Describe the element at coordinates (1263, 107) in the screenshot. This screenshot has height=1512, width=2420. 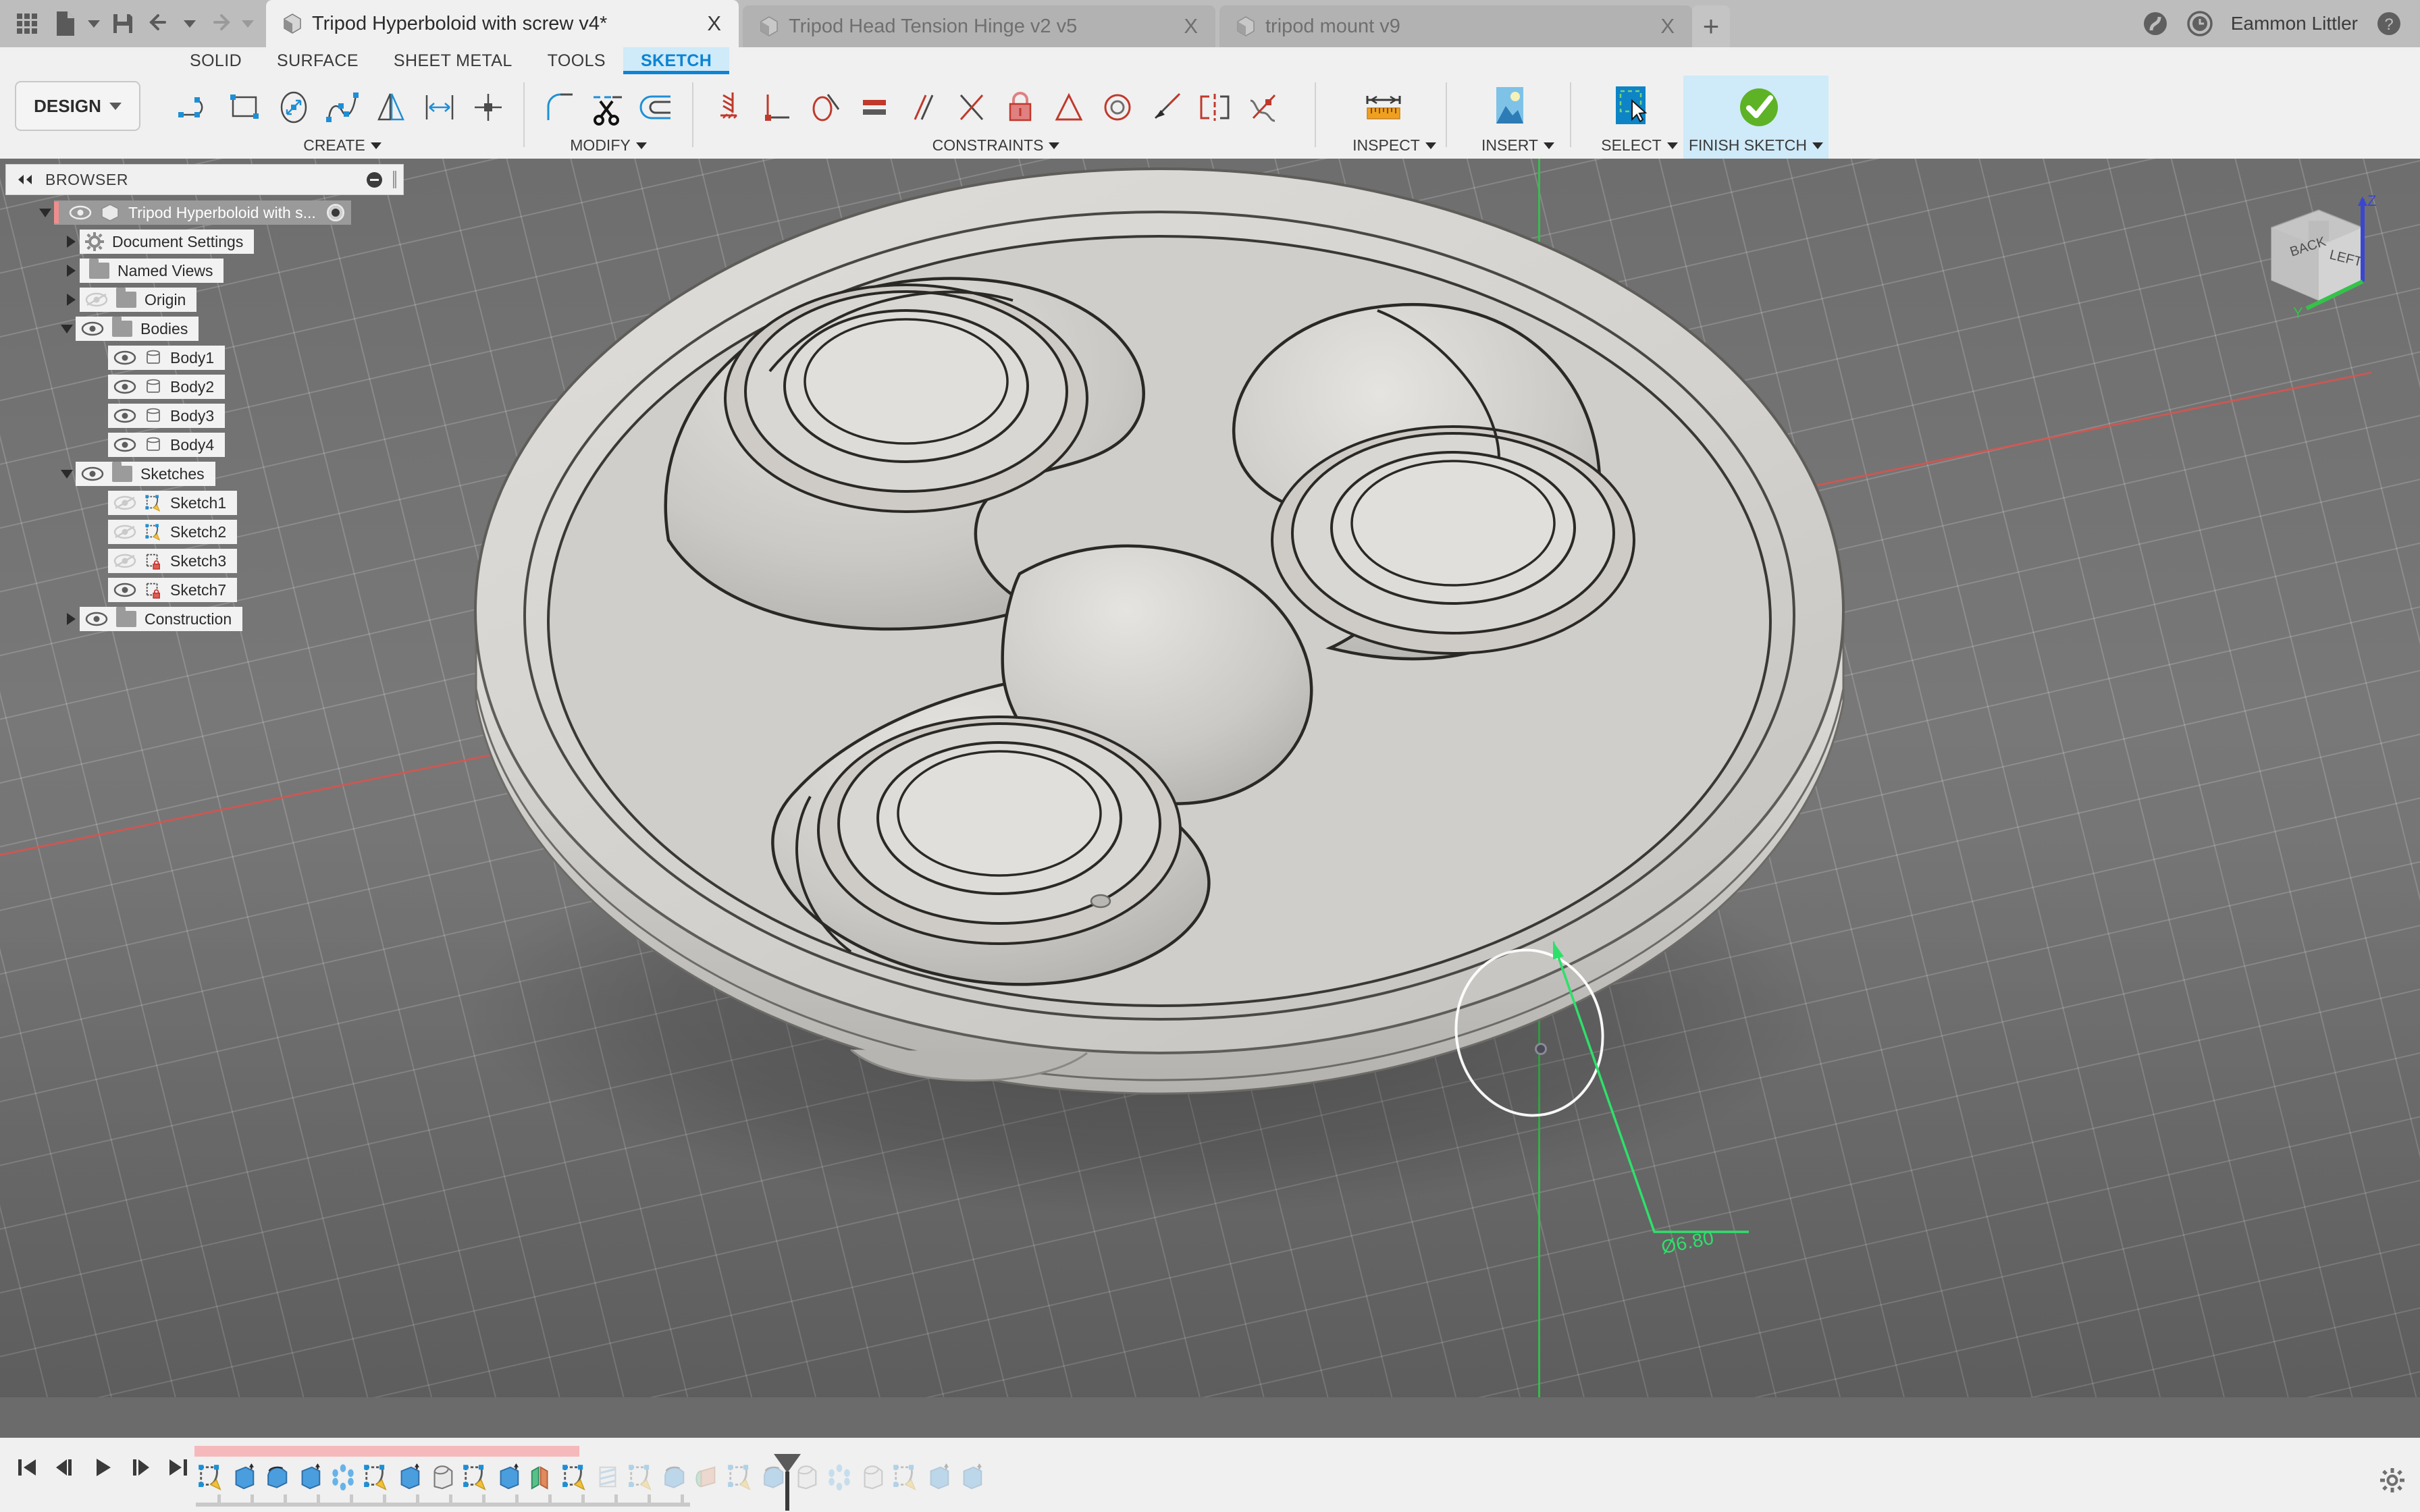
I see `curvature-constraint-icon` at that location.